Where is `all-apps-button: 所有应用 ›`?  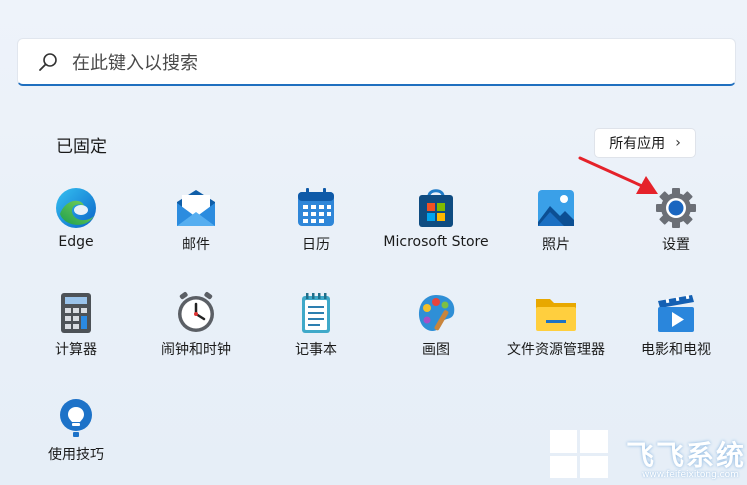 all-apps-button: 所有应用 › is located at coordinates (645, 143).